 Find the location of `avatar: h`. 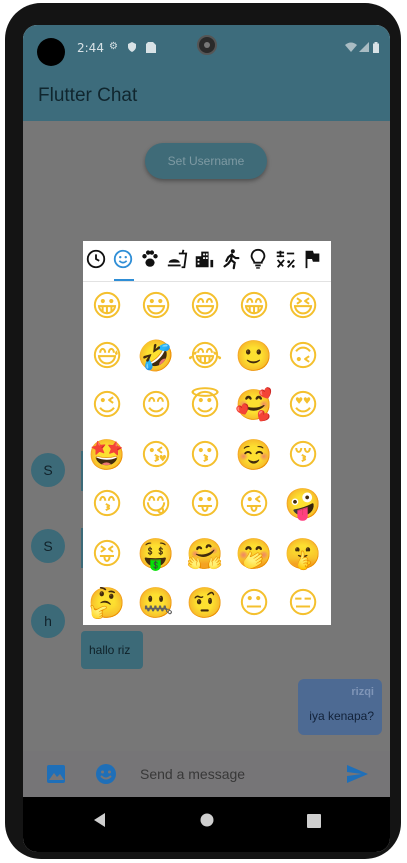

avatar: h is located at coordinates (48, 621).